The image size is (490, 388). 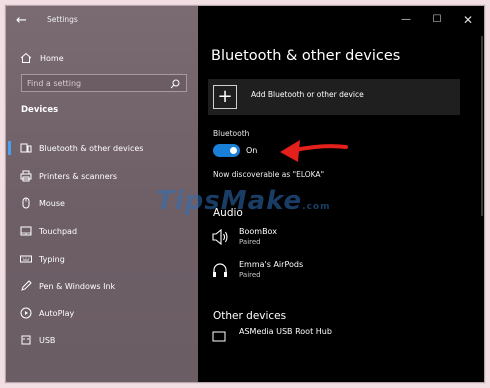 I want to click on close-button: ✕, so click(x=468, y=20).